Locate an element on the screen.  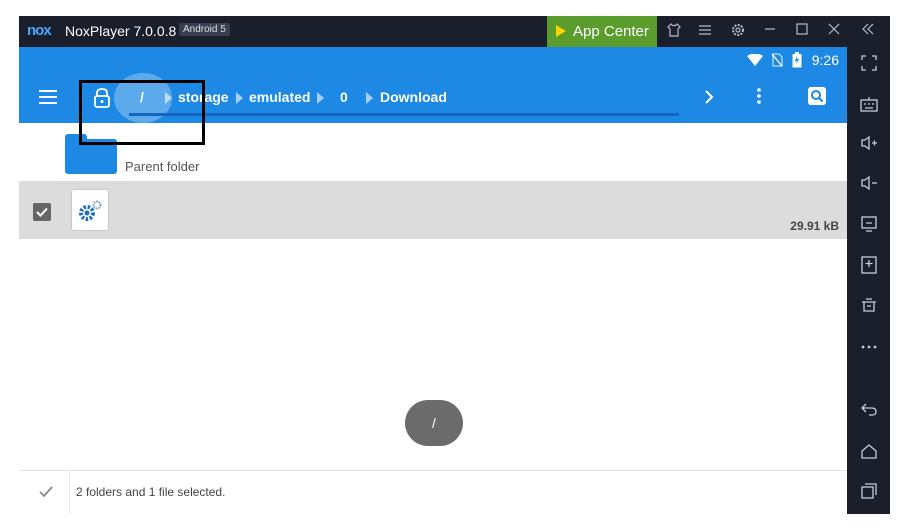
breadcrumb-emulated: emulated is located at coordinates (279, 97).